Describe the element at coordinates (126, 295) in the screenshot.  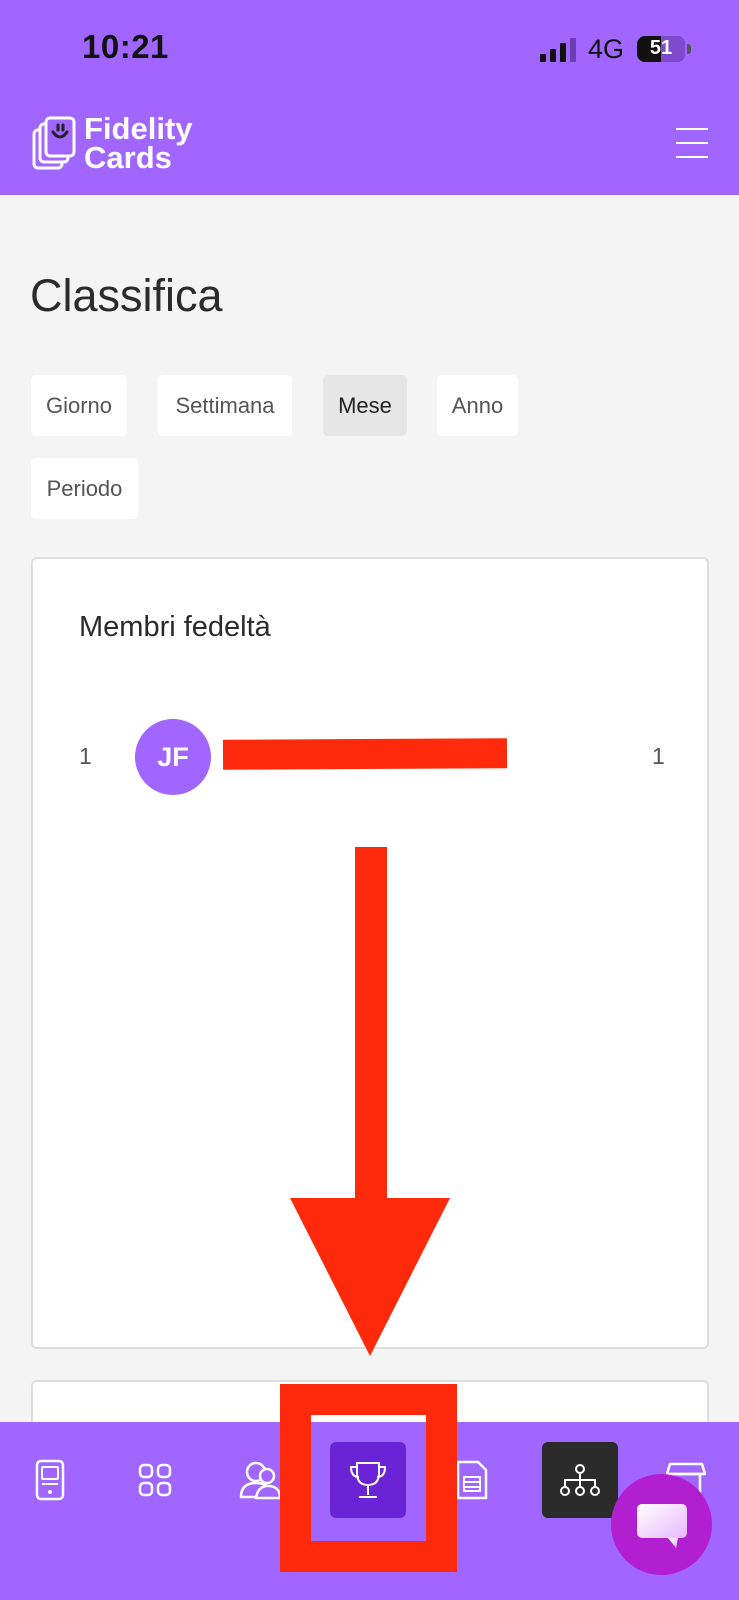
I see `page-title: Classifica` at that location.